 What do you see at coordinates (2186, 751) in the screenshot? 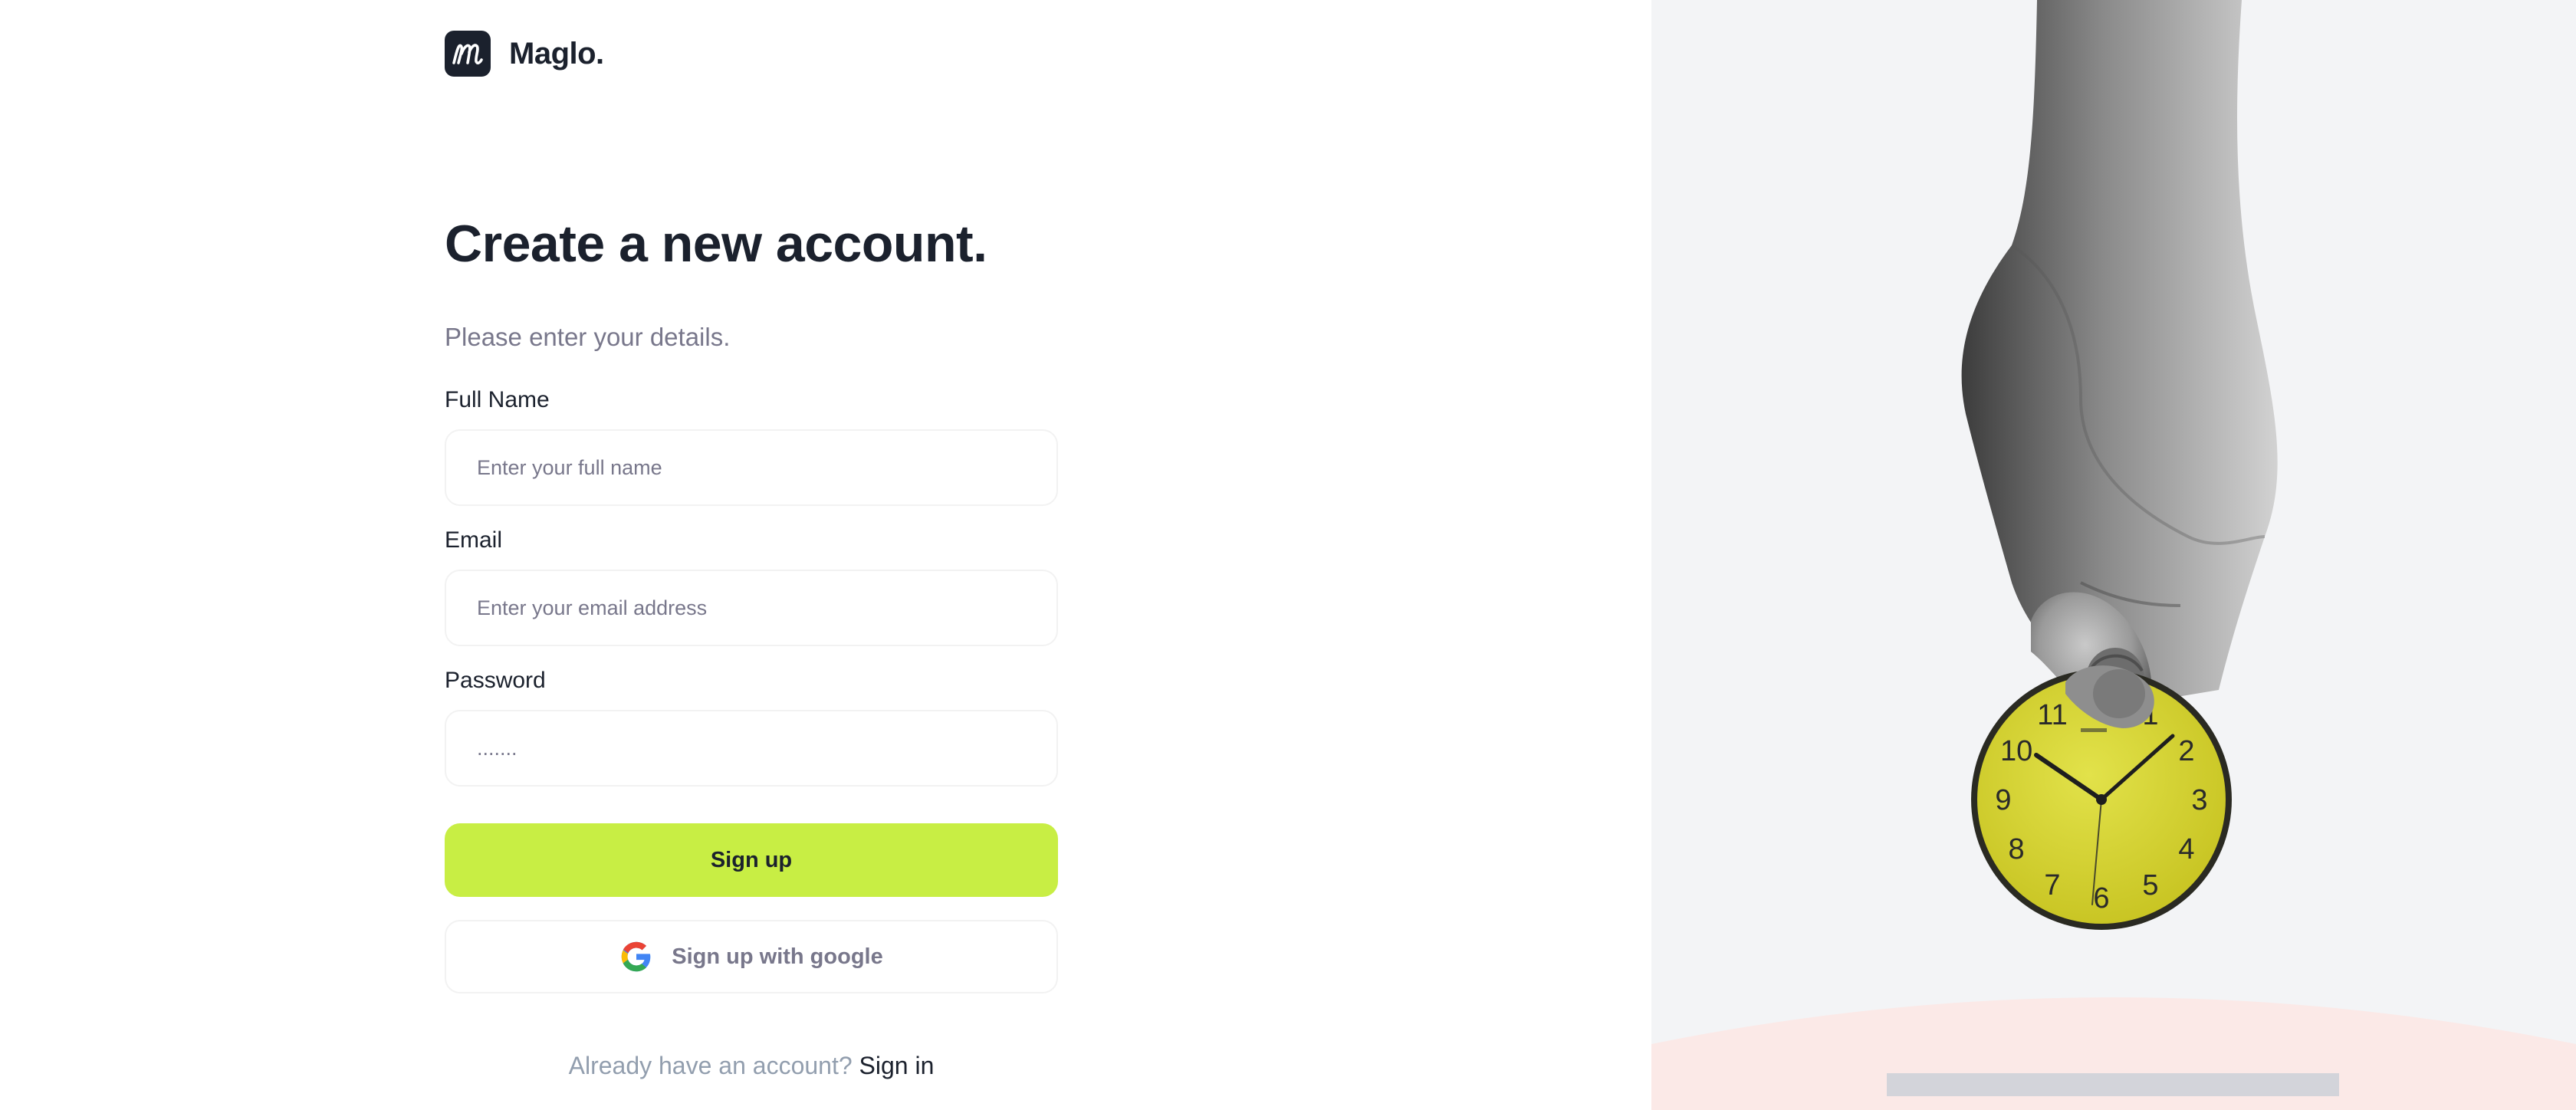
I see `clock-numeral: 2` at bounding box center [2186, 751].